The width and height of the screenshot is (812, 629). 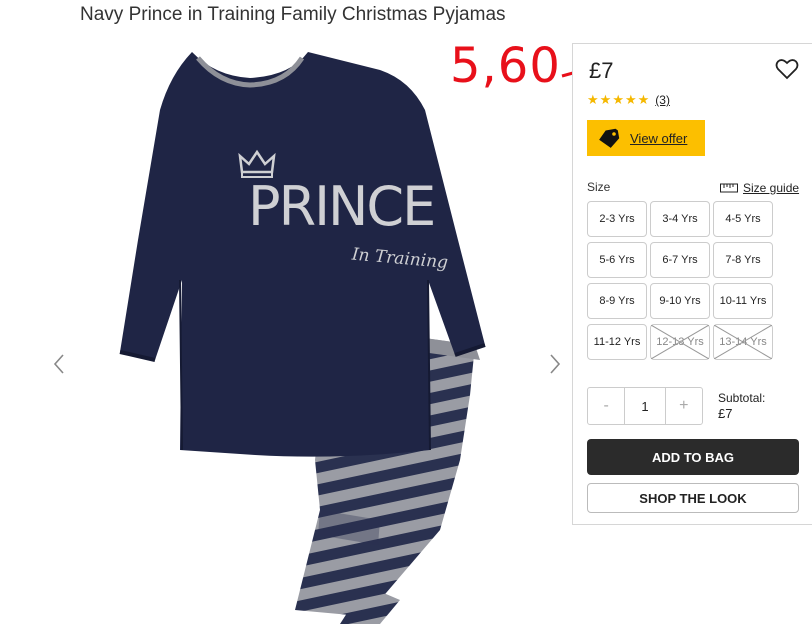 I want to click on size-option-label: 9-10 Yrs, so click(x=680, y=301).